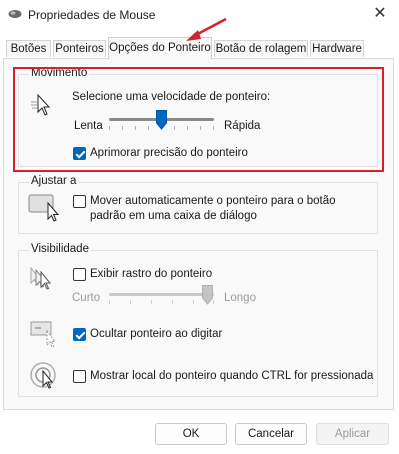  Describe the element at coordinates (41, 278) in the screenshot. I see `pointer-trails-icon` at that location.